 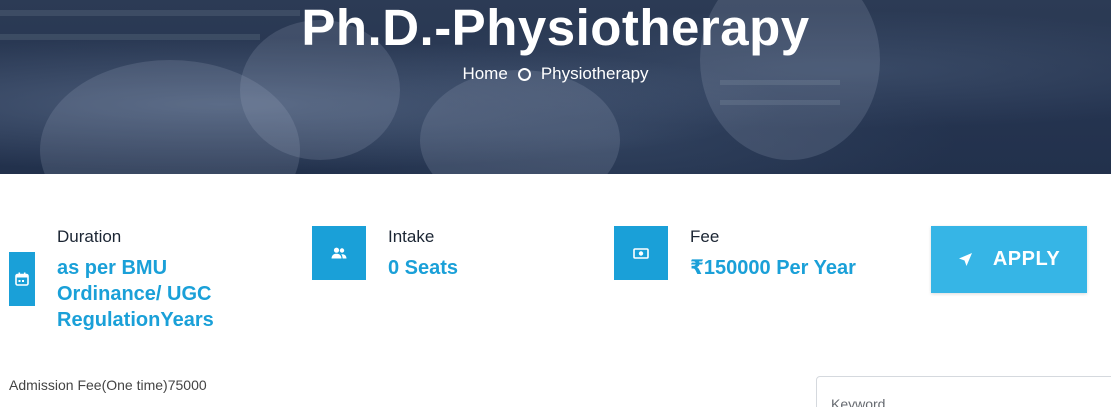 What do you see at coordinates (705, 236) in the screenshot?
I see `fee-label: Fee` at bounding box center [705, 236].